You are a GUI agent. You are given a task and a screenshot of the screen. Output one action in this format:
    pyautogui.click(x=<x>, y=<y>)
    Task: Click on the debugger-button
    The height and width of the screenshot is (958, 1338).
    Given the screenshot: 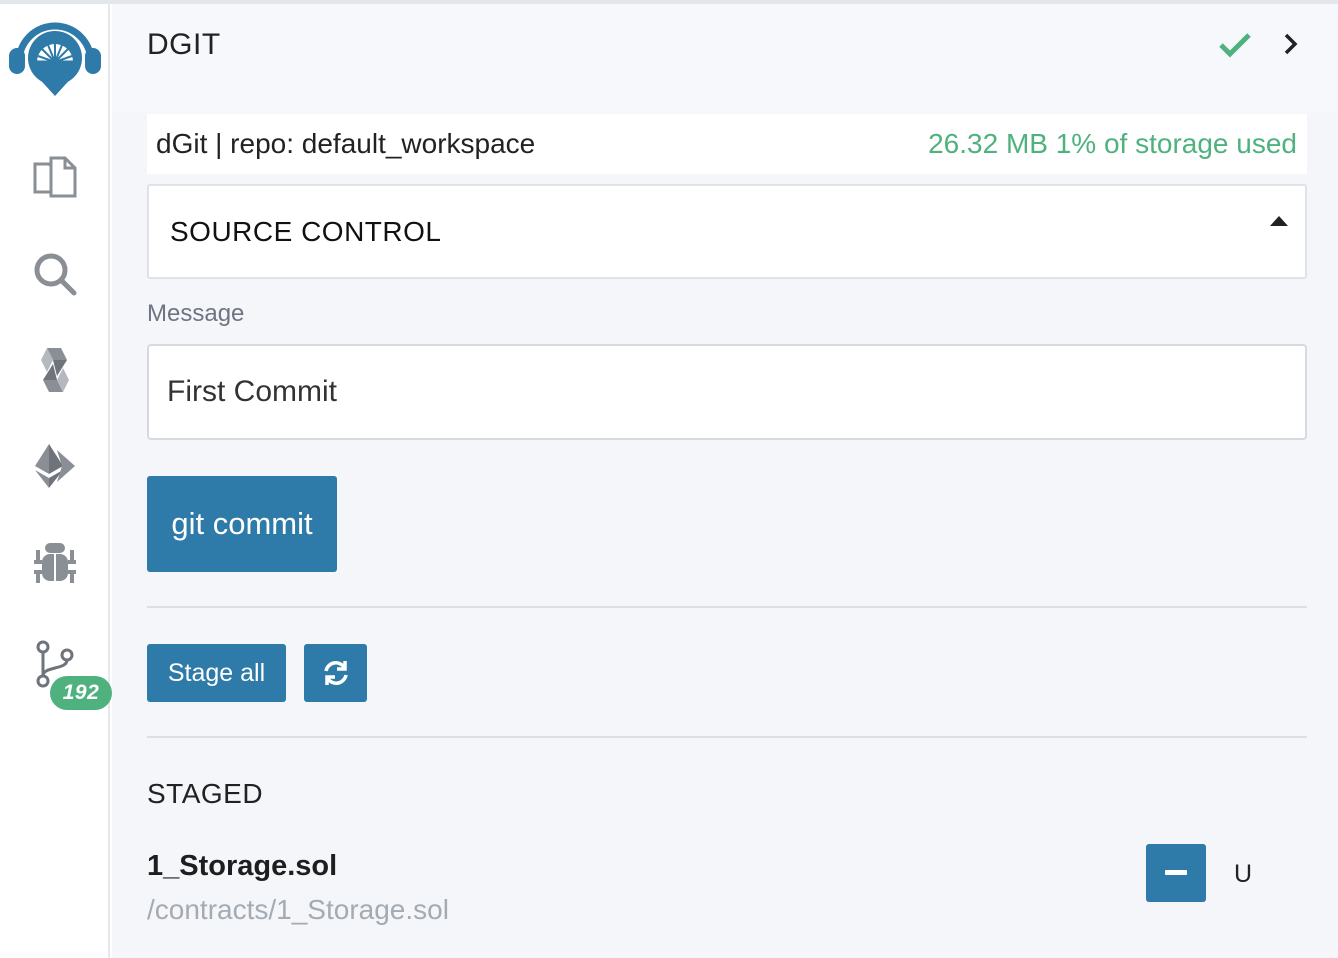 What is the action you would take?
    pyautogui.click(x=55, y=562)
    